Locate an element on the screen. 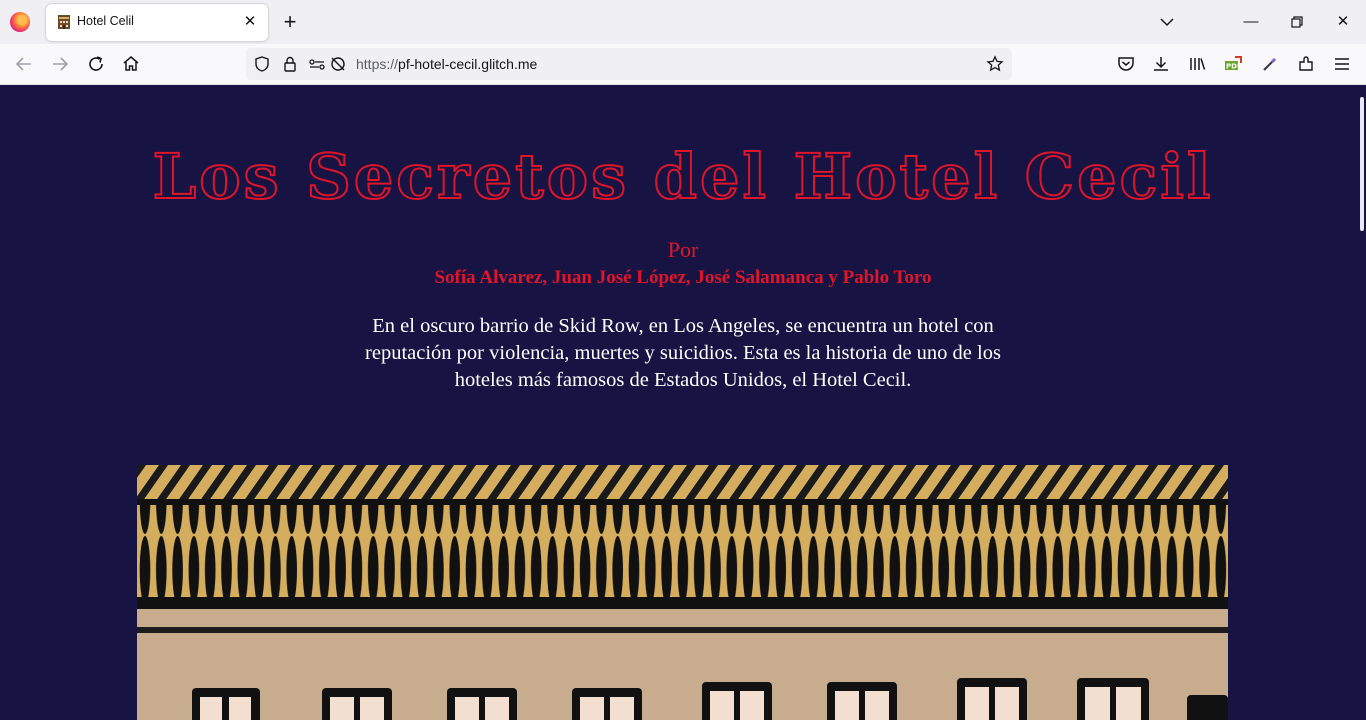 The height and width of the screenshot is (720, 1366). url-host: pf-hotel-cecil.glitch.me is located at coordinates (468, 64).